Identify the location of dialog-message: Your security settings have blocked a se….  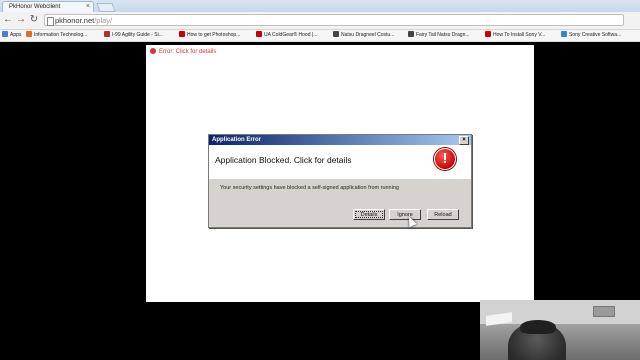
(309, 188).